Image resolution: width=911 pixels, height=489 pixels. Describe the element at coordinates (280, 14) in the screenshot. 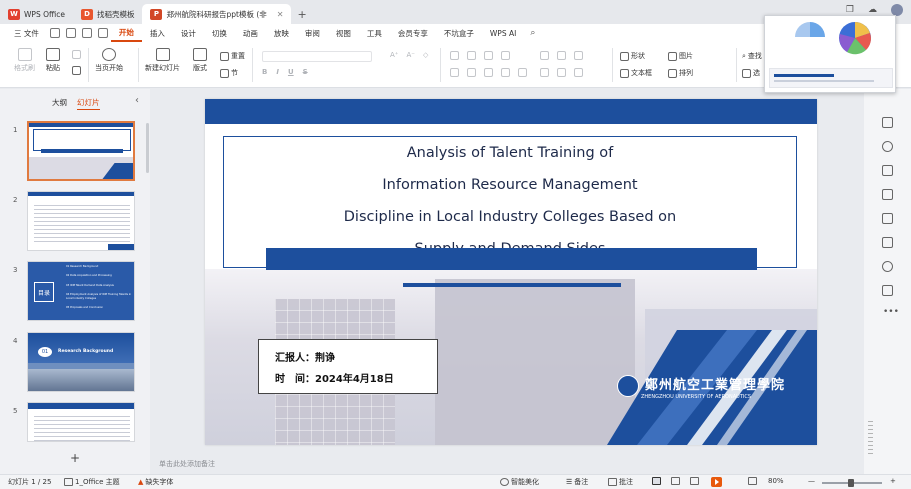

I see `close-tab-icon: ✕` at that location.